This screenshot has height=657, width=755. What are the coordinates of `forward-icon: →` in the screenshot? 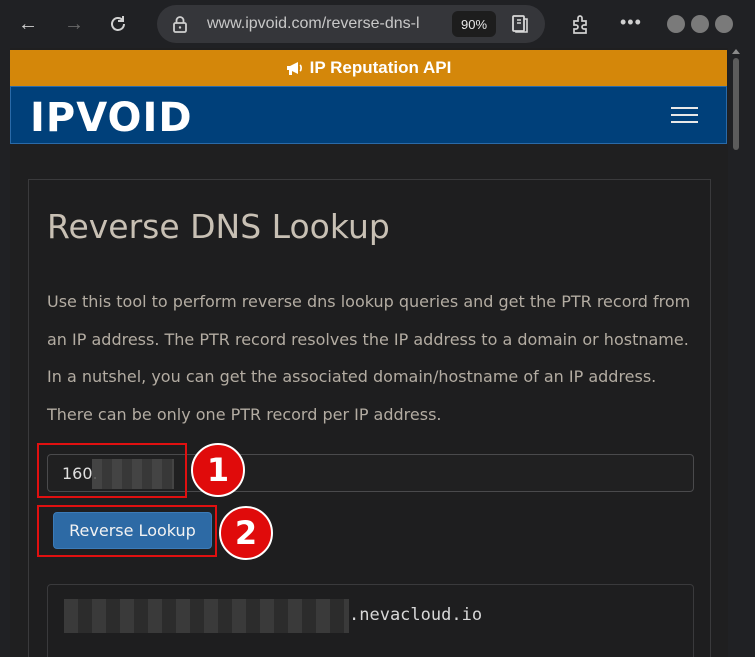 It's located at (74, 24).